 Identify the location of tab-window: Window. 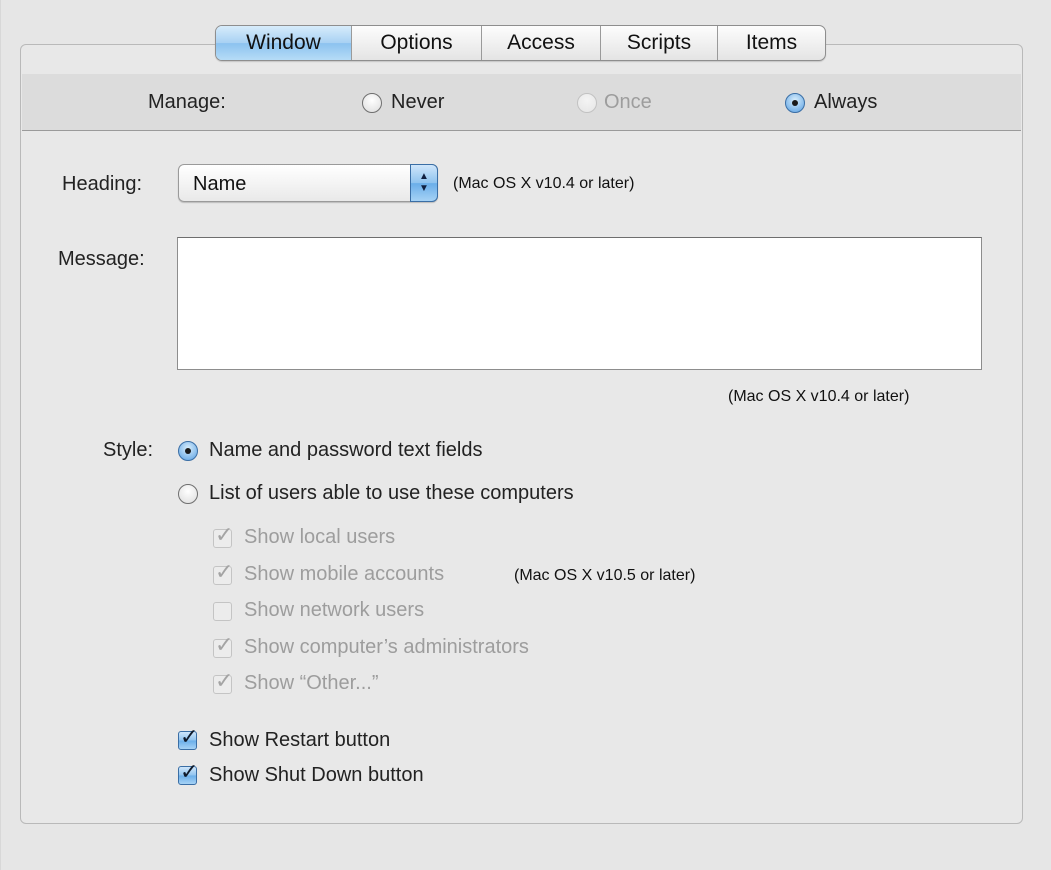
(284, 43).